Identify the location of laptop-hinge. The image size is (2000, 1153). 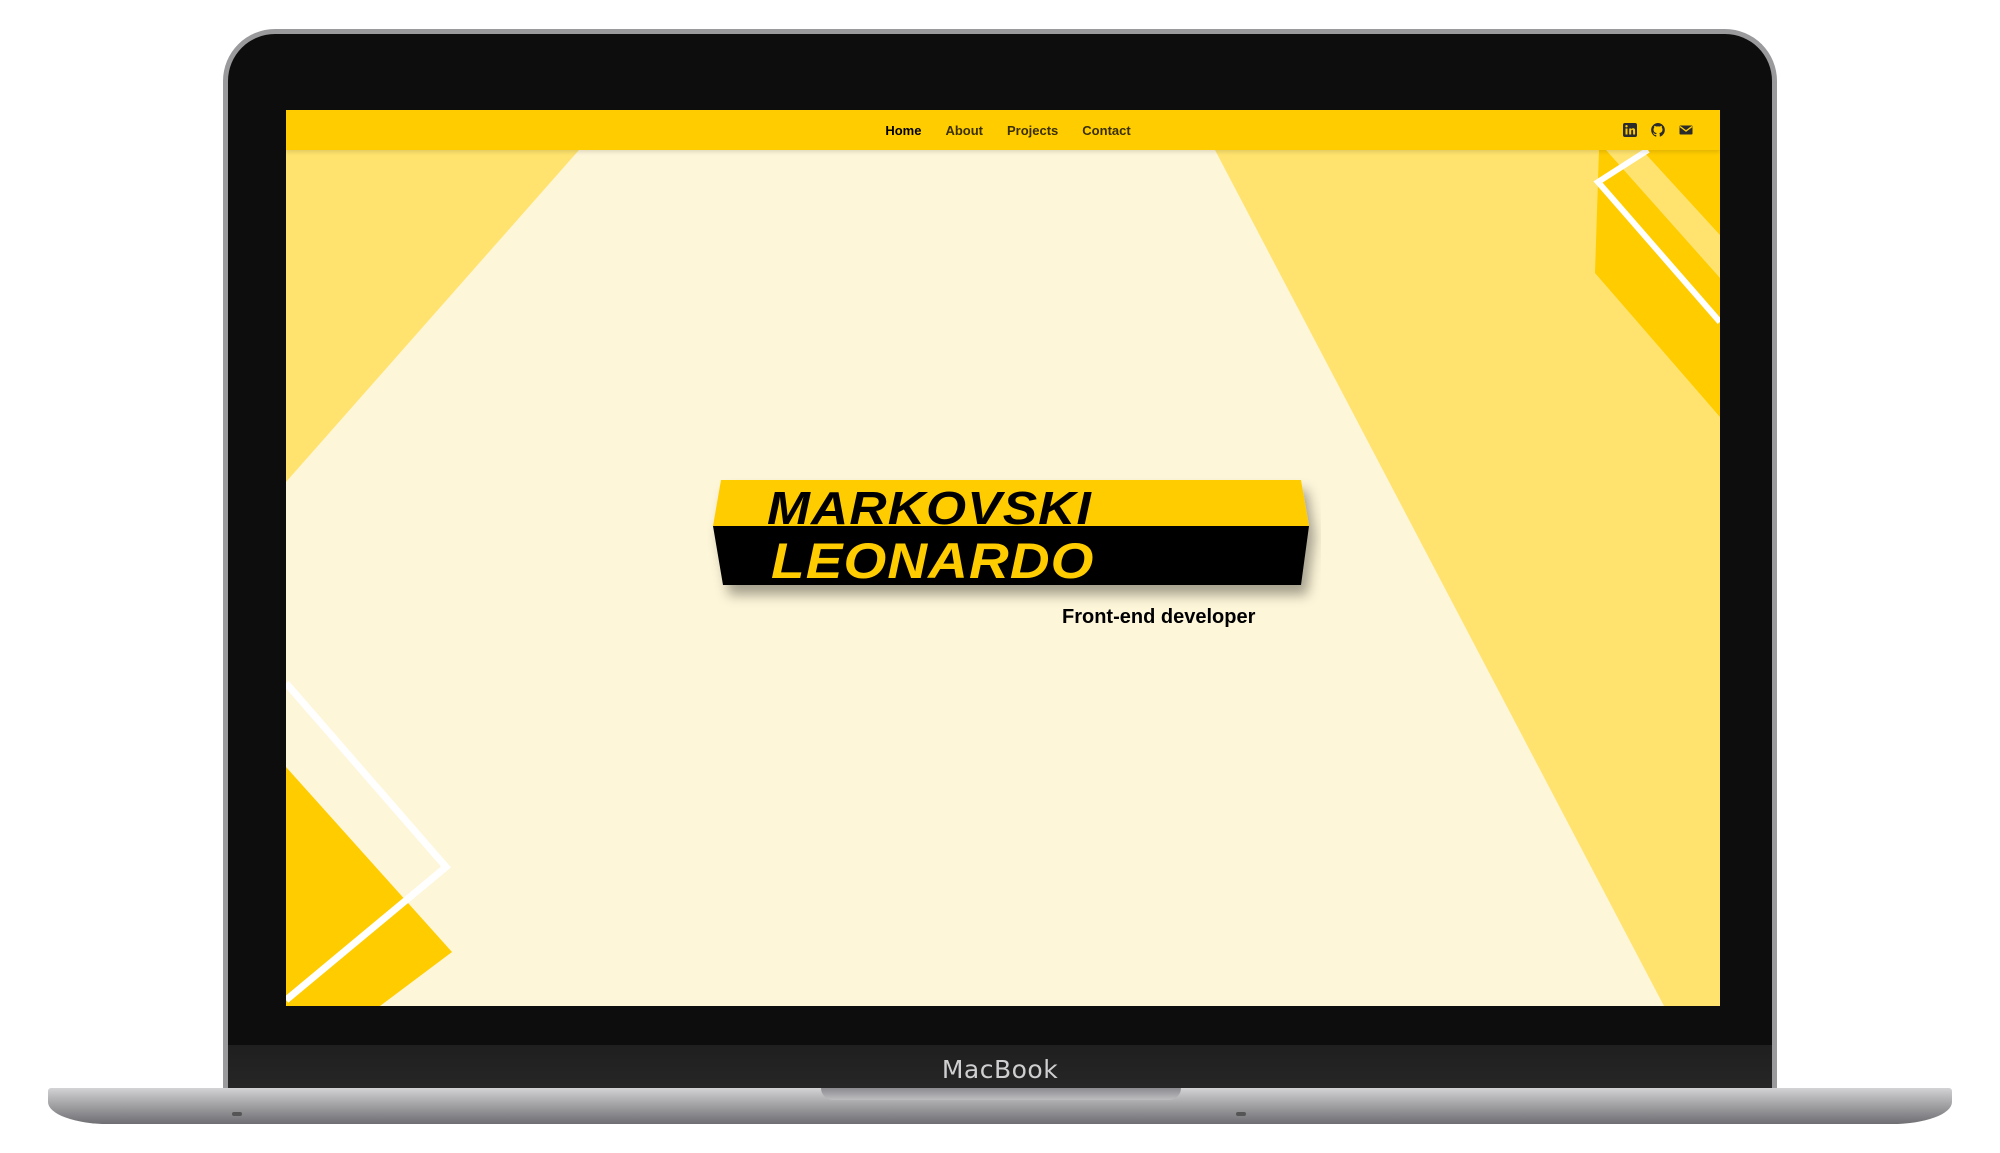
(1001, 1094).